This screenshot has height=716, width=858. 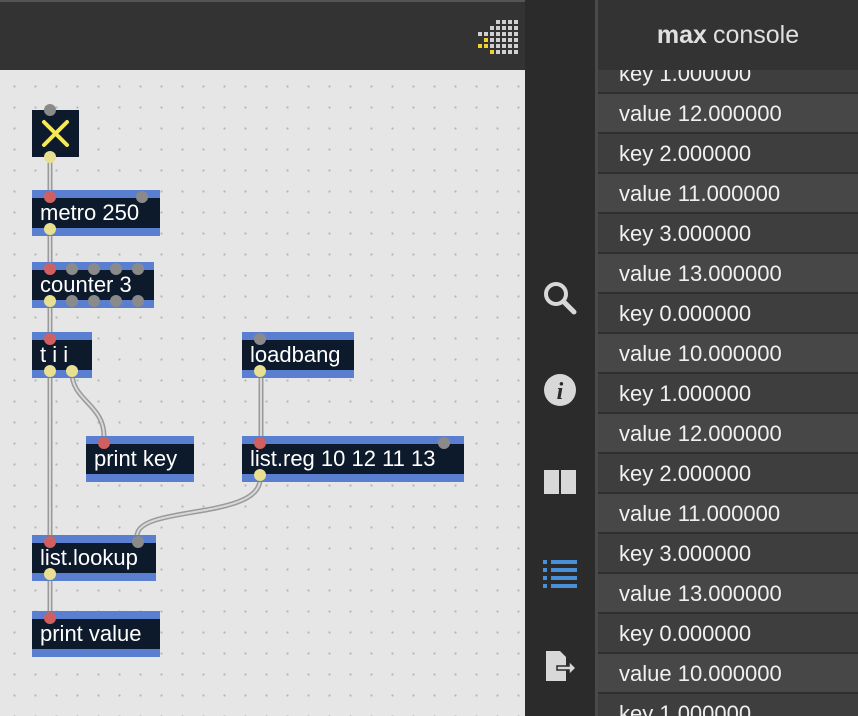 I want to click on book-icon, so click(x=560, y=482).